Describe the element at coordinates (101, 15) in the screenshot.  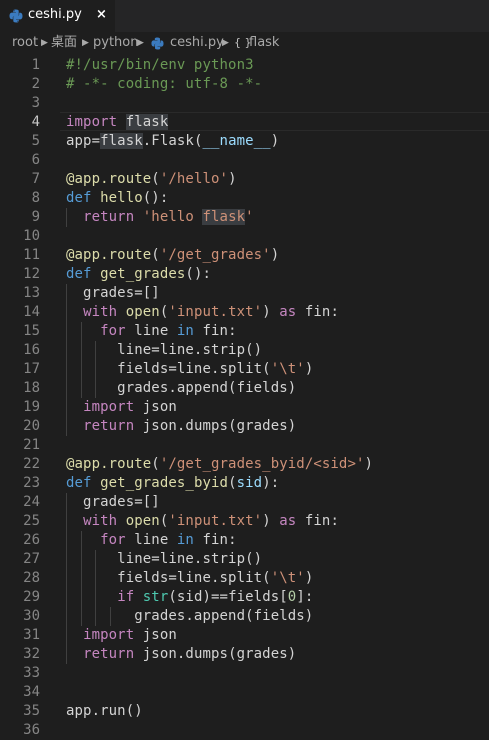
I see `close-icon: ×` at that location.